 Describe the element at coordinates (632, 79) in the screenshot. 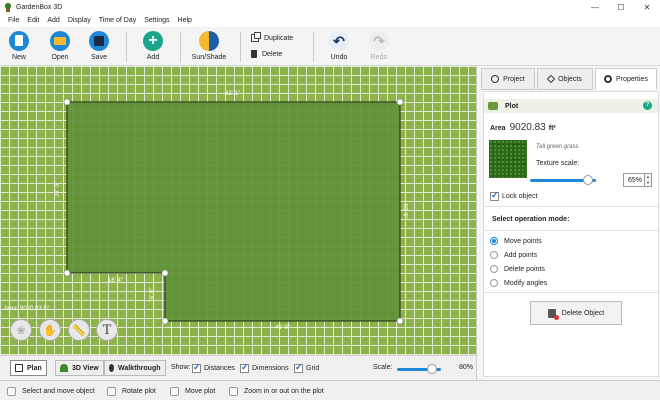

I see `tab-properties-label: Properties` at that location.